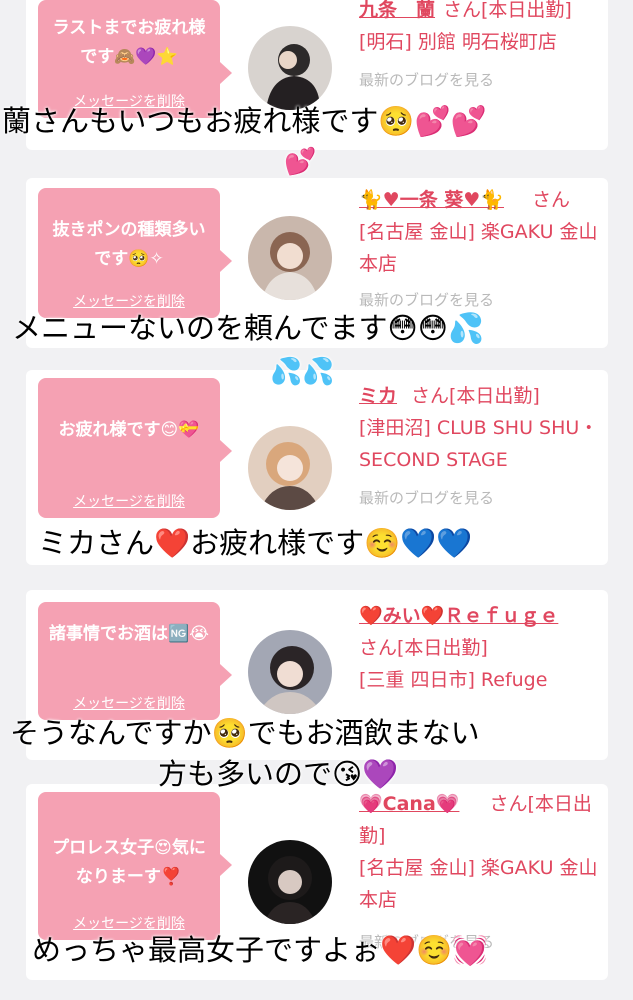  What do you see at coordinates (409, 804) in the screenshot?
I see `girl-name-link: 💗Cana💗` at bounding box center [409, 804].